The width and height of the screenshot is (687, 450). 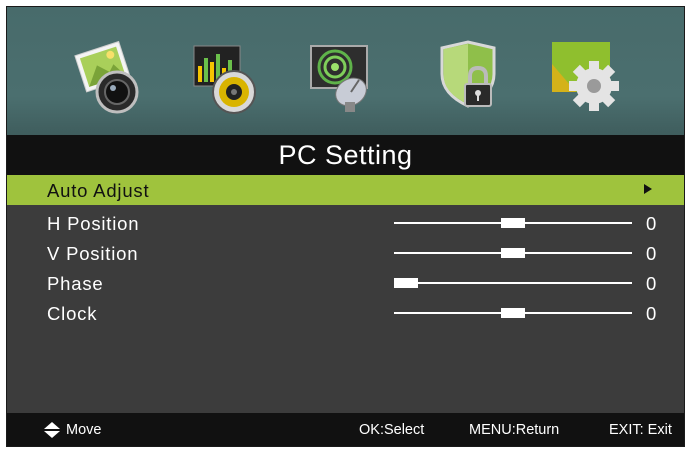 What do you see at coordinates (640, 430) in the screenshot?
I see `exit-hint: EXIT: Exit` at bounding box center [640, 430].